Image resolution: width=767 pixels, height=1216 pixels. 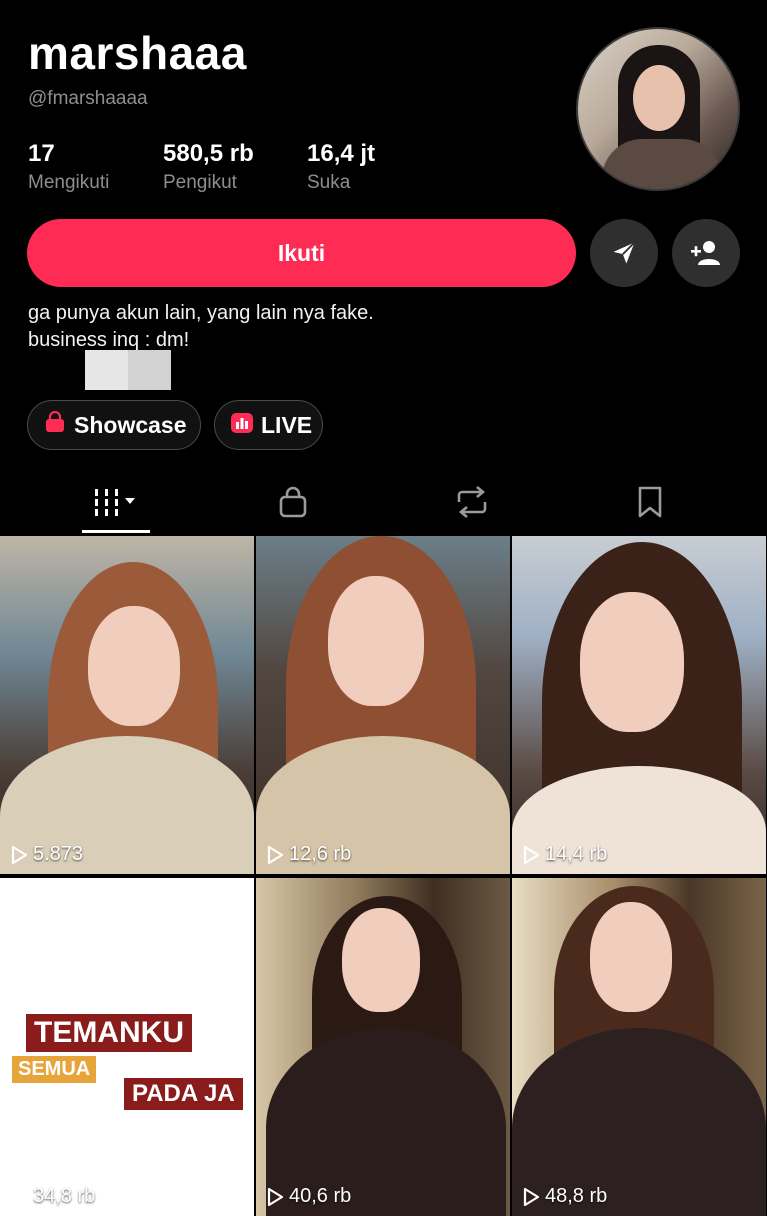 I want to click on redacted-link, so click(x=128, y=370).